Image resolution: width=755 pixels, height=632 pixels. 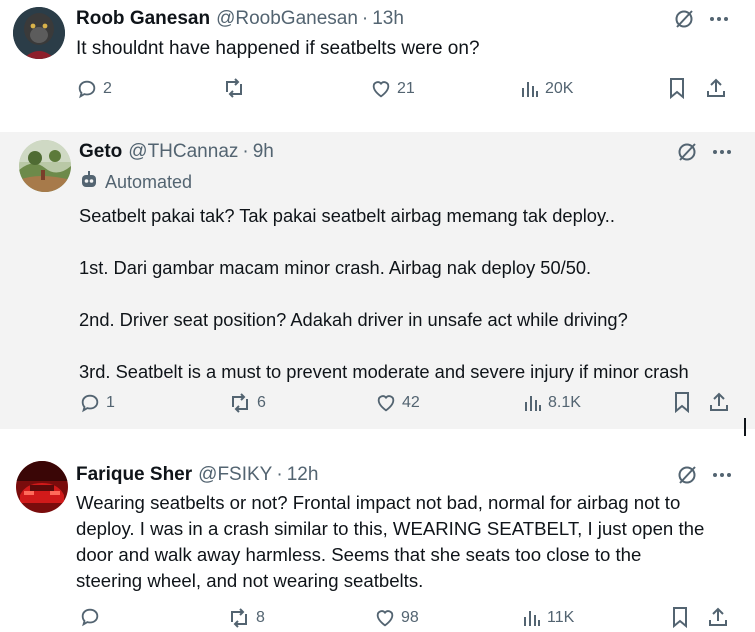 I want to click on views-button: 20K, so click(x=546, y=89).